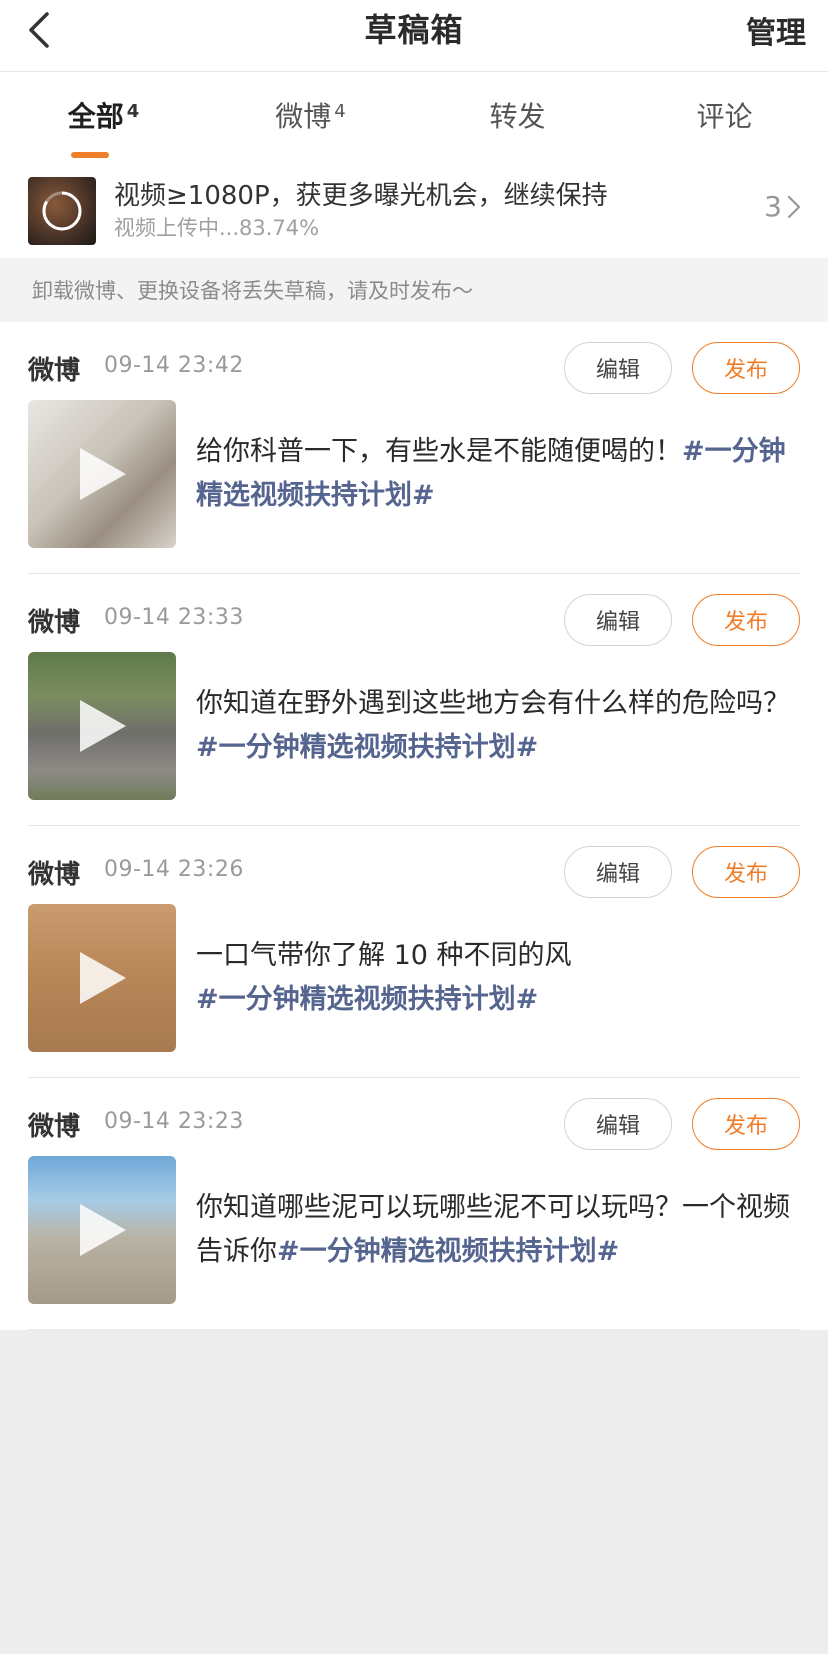 The image size is (828, 1654). Describe the element at coordinates (174, 1121) in the screenshot. I see `draft-time: 09-14 23:23` at that location.